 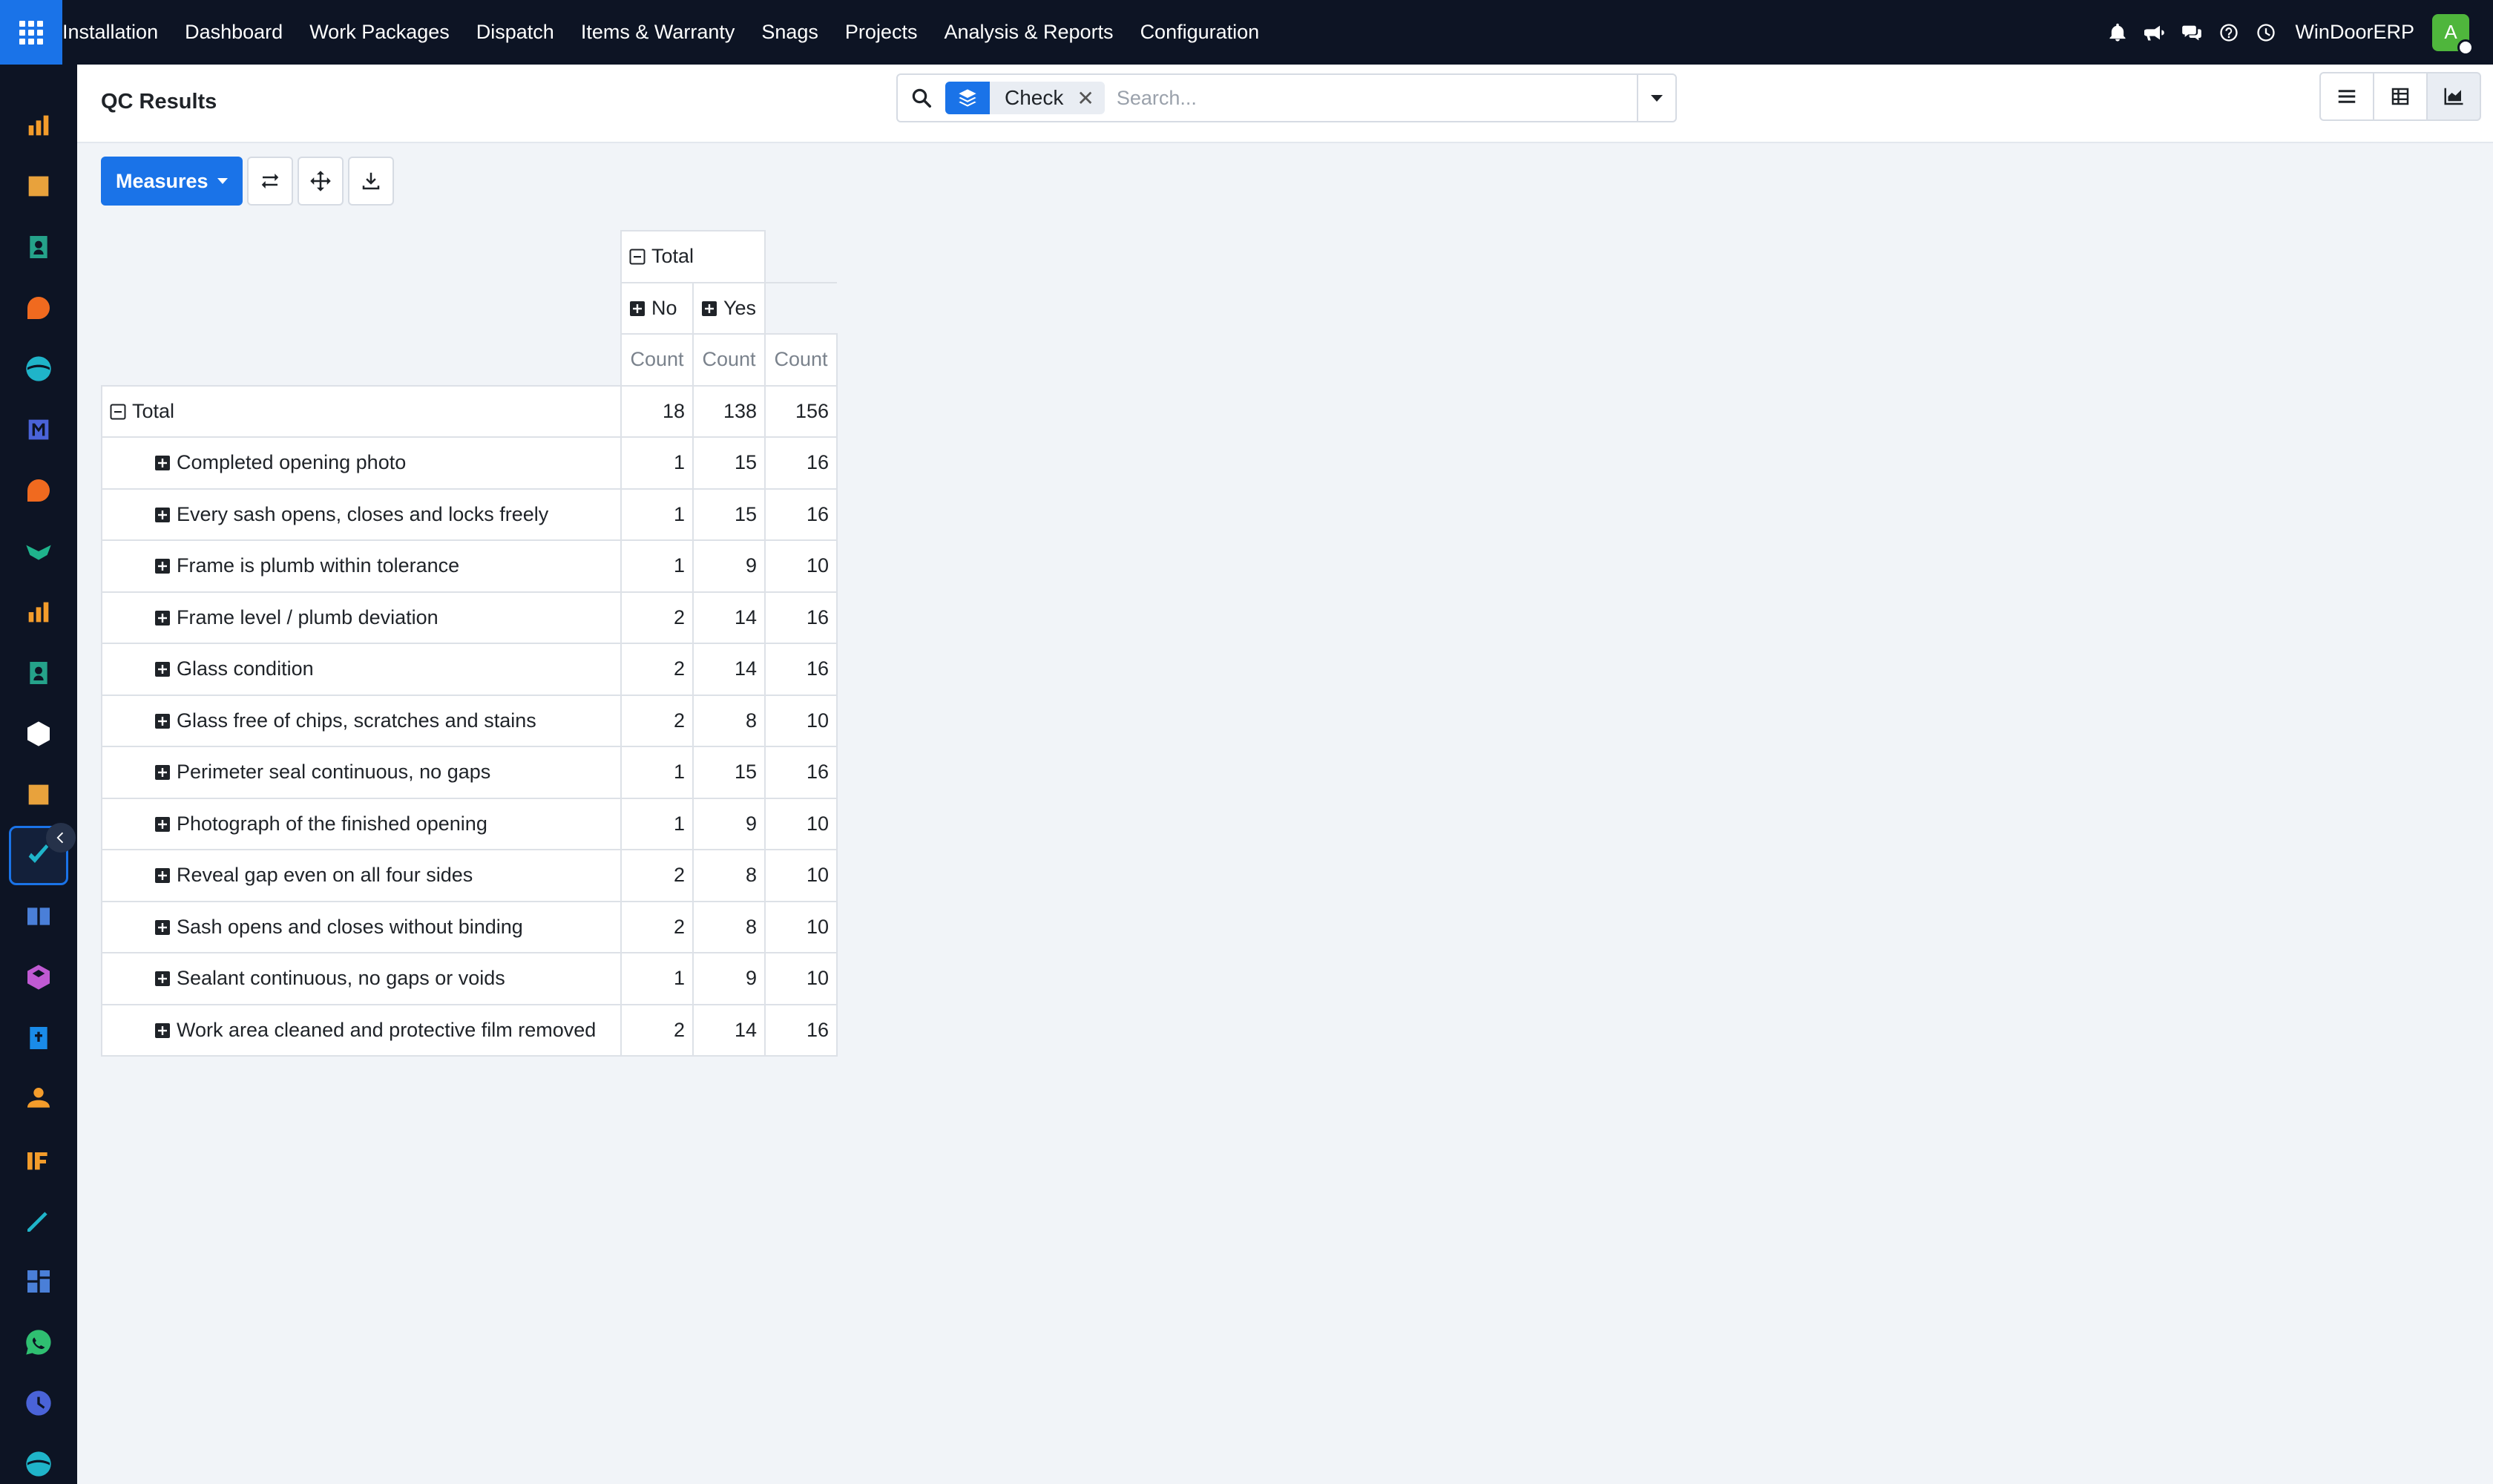 I want to click on whatsapp-app-icon, so click(x=38, y=1342).